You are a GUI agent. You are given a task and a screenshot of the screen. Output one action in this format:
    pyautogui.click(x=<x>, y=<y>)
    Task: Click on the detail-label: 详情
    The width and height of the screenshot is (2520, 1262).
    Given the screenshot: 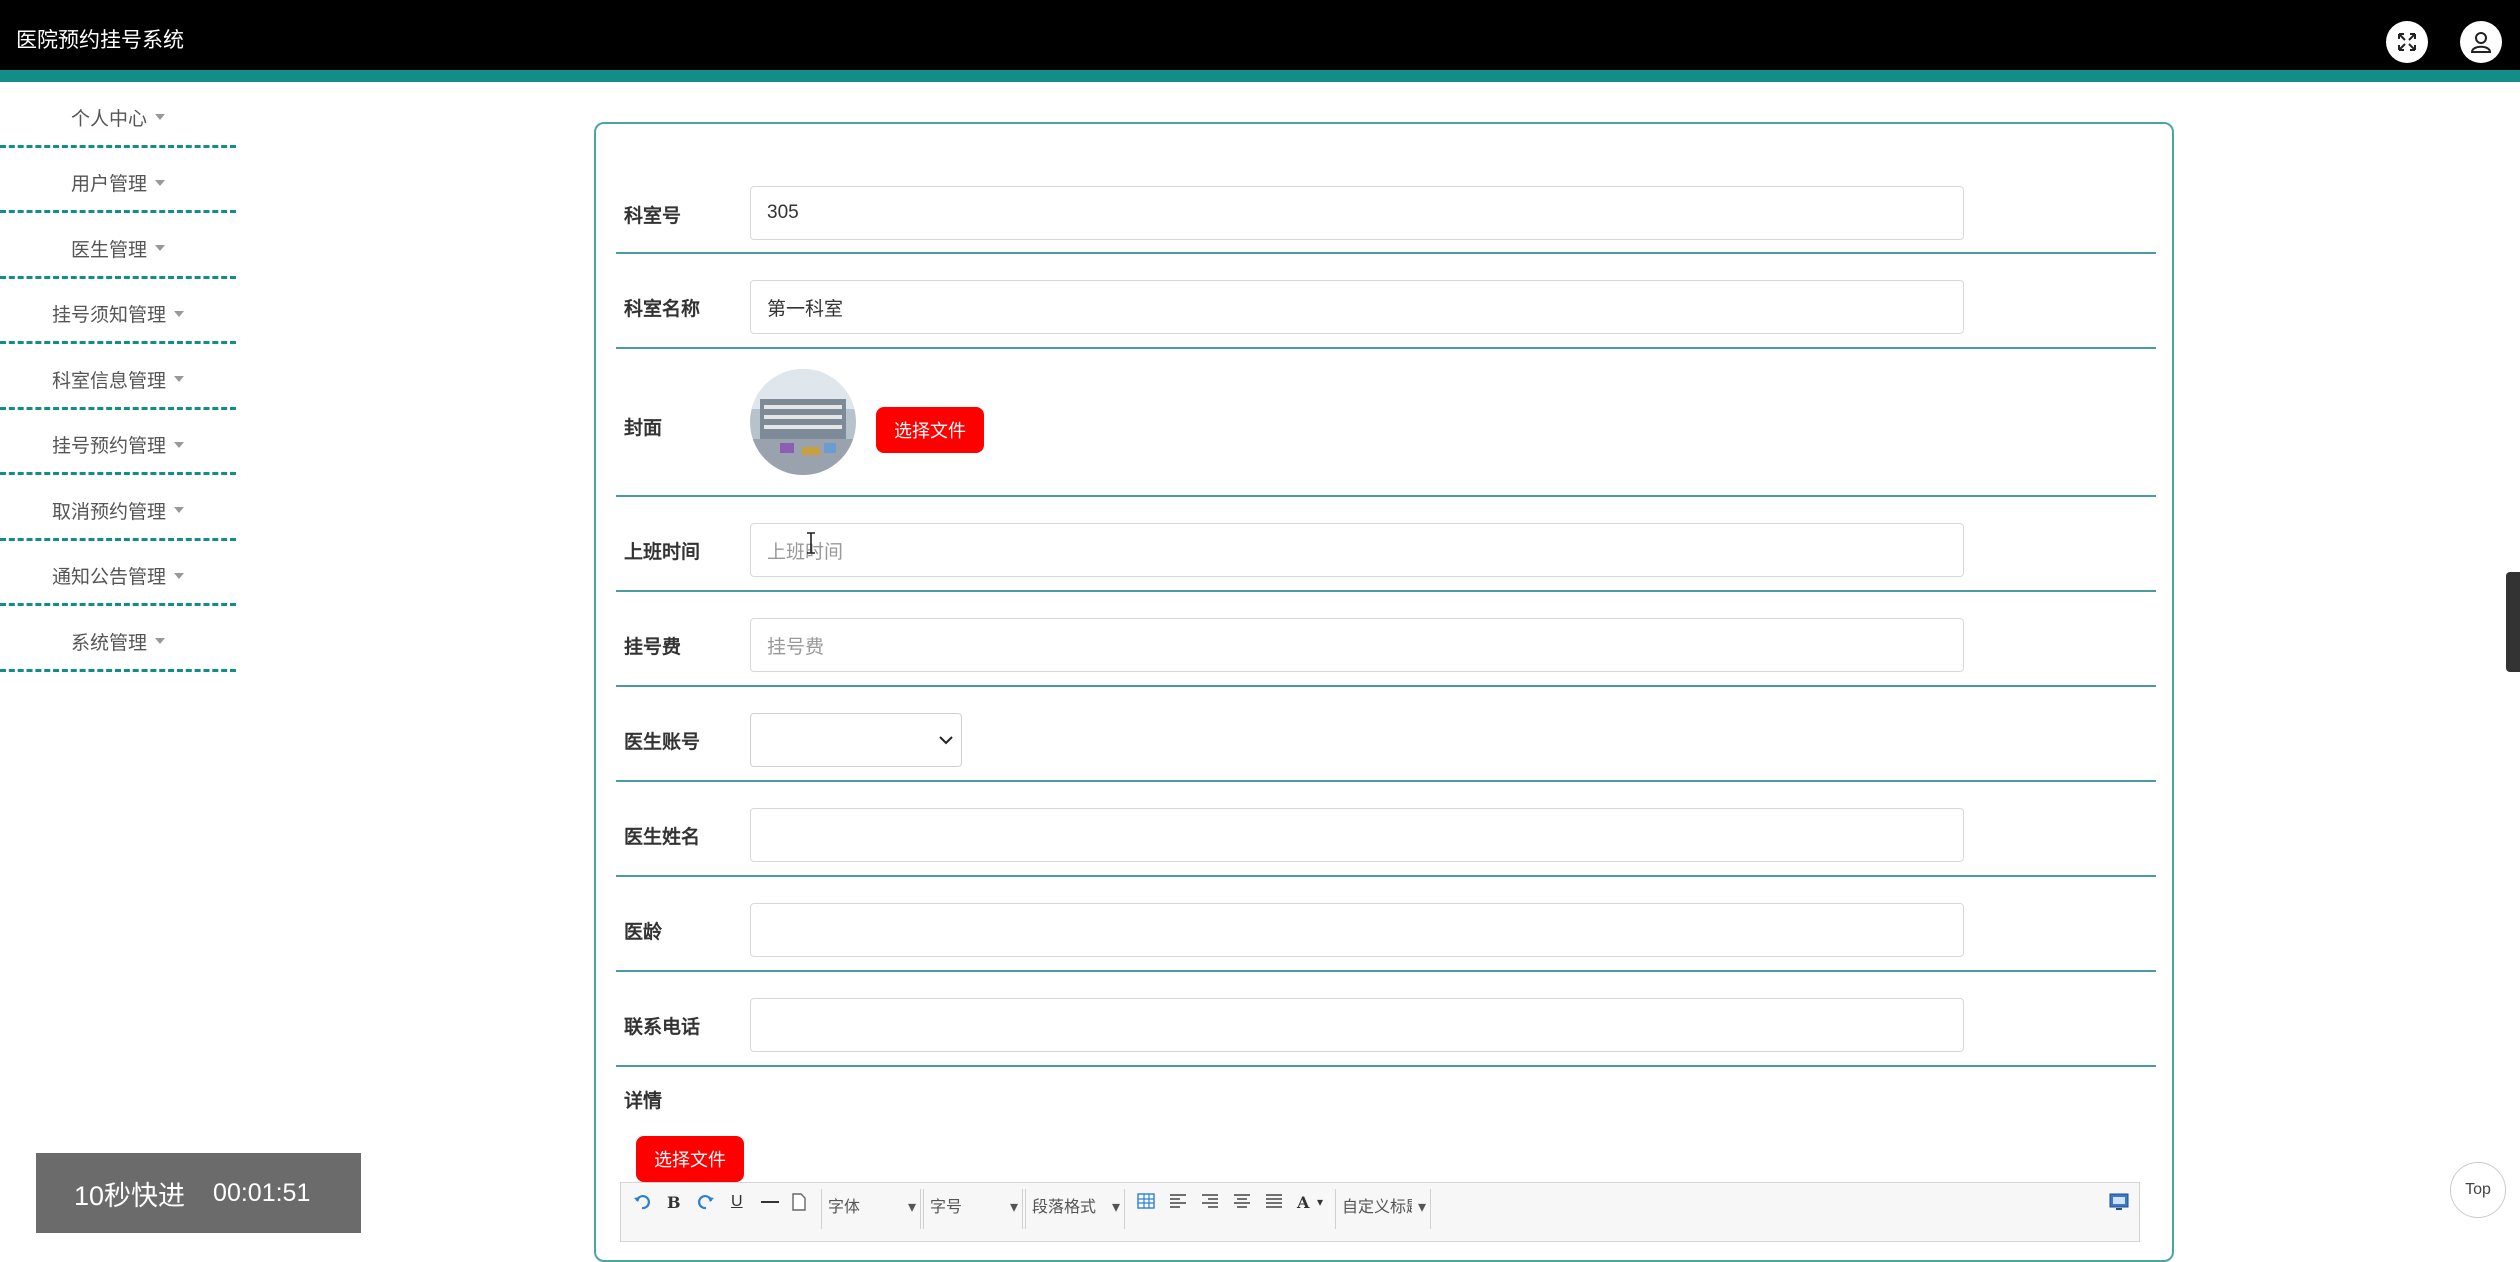 What is the action you would take?
    pyautogui.click(x=643, y=1101)
    